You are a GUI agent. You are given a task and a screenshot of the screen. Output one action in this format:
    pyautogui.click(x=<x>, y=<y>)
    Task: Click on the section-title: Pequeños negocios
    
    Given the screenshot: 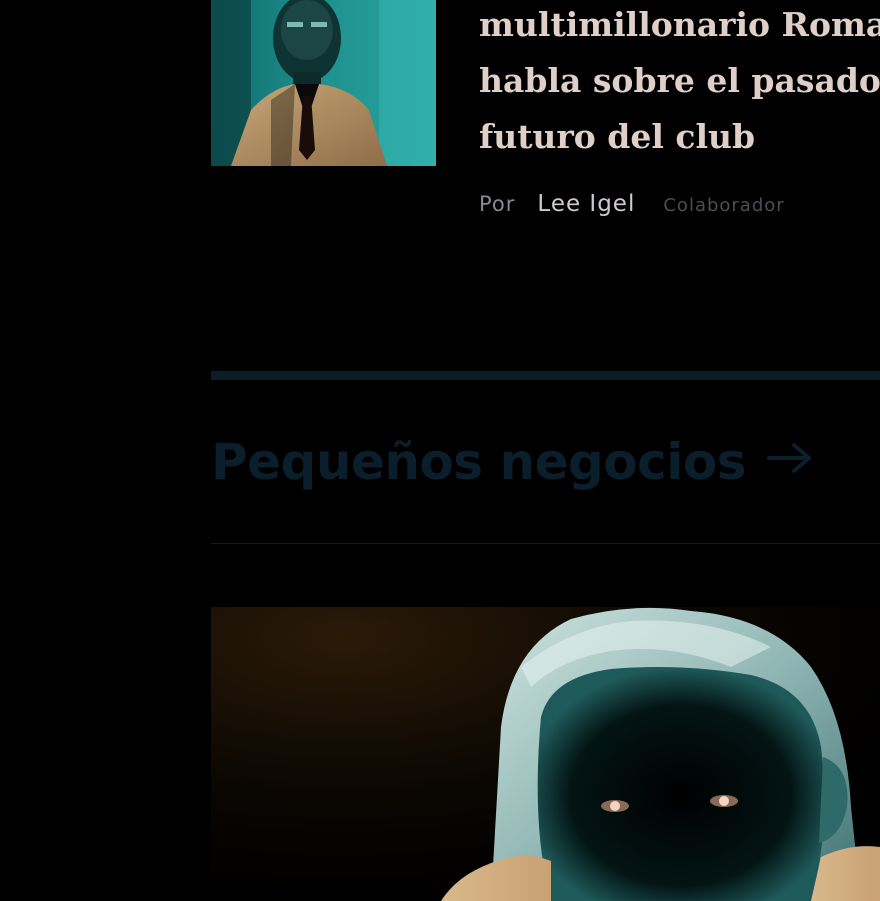 What is the action you would take?
    pyautogui.click(x=479, y=462)
    